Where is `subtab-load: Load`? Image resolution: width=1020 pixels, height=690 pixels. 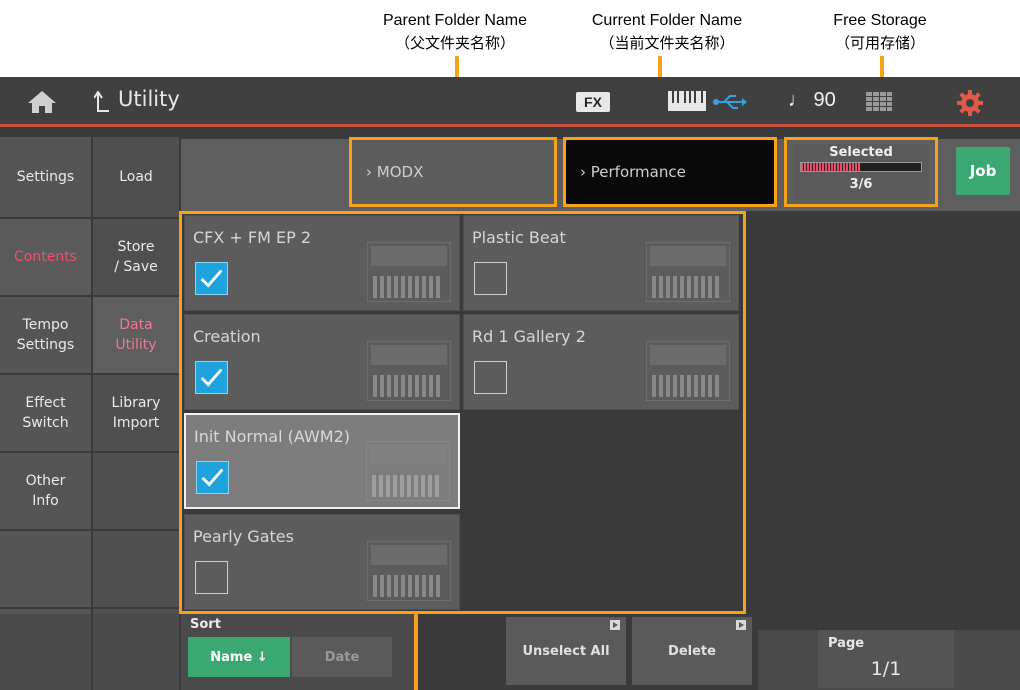
subtab-load: Load is located at coordinates (136, 177).